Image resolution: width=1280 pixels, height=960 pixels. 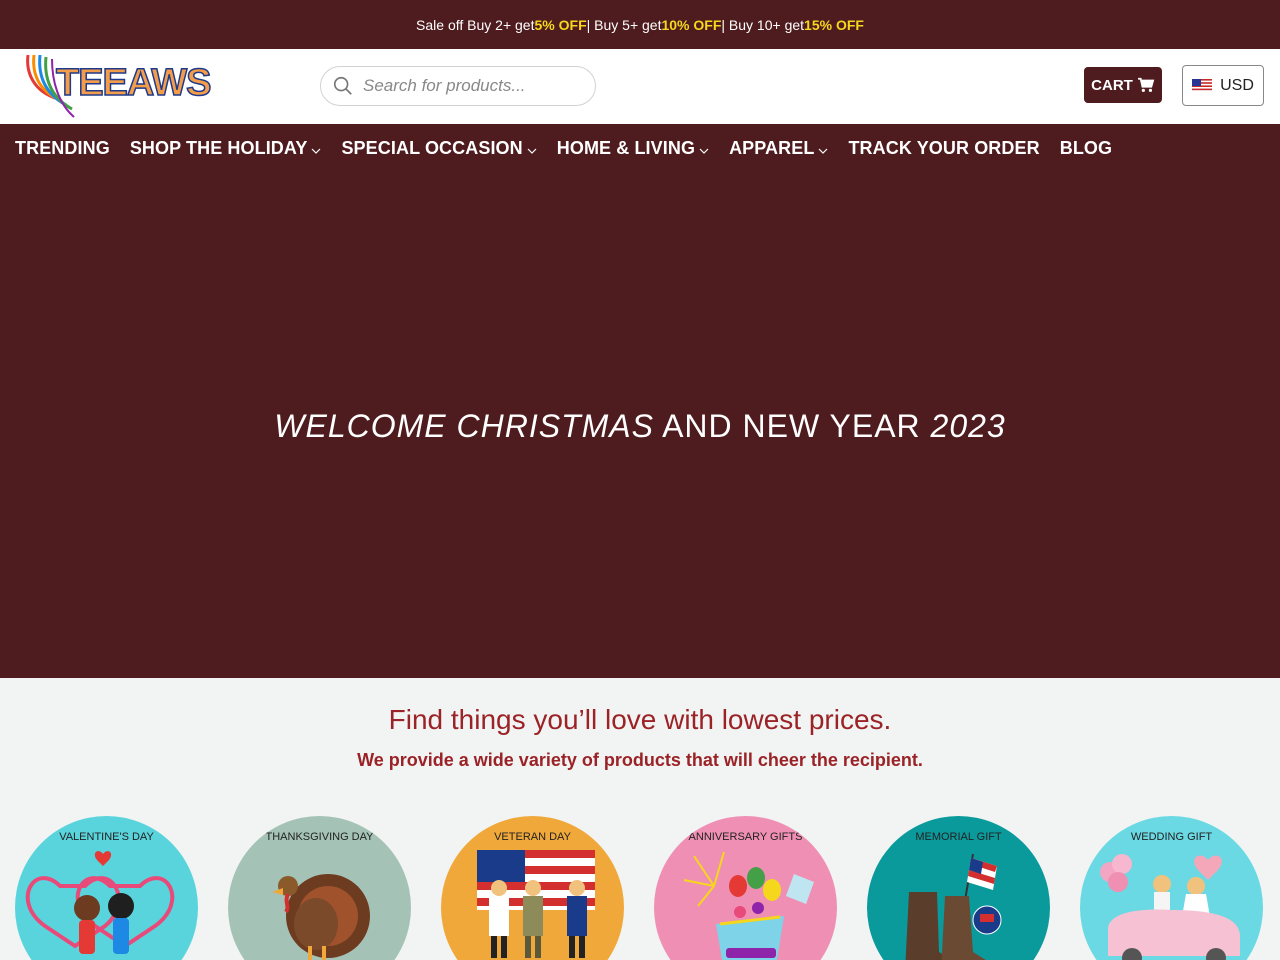 What do you see at coordinates (342, 85) in the screenshot?
I see `search-icon` at bounding box center [342, 85].